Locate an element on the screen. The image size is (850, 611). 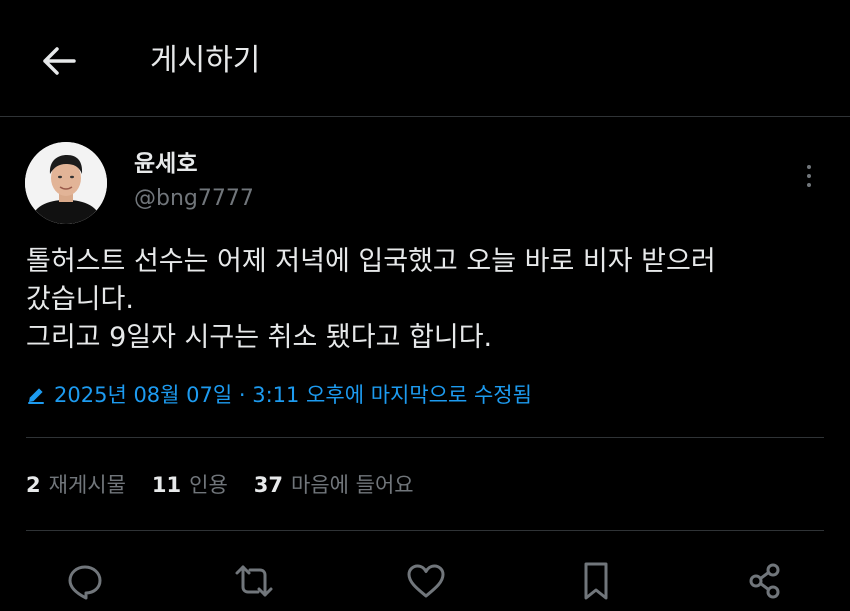
tweet-text-line: 그리고 9일자 시구는 취소 됐다고 합니다. is located at coordinates (259, 337).